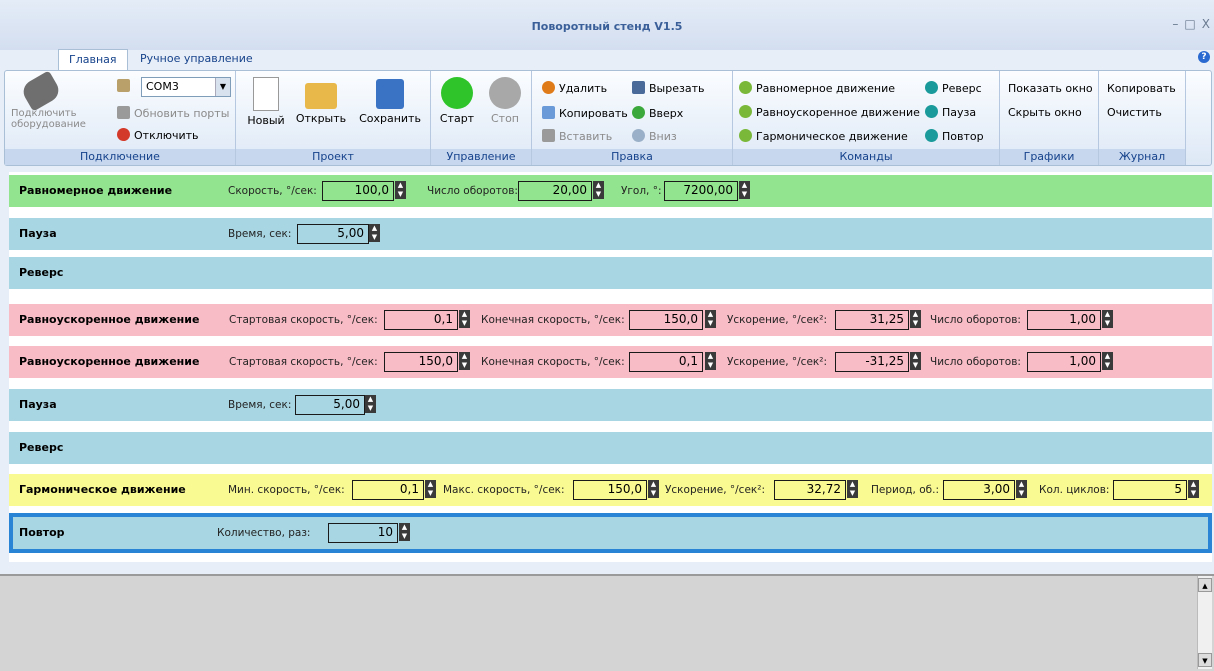 Image resolution: width=1214 pixels, height=671 pixels. What do you see at coordinates (1205, 660) in the screenshot?
I see `scroll-down-icon: ▼` at bounding box center [1205, 660].